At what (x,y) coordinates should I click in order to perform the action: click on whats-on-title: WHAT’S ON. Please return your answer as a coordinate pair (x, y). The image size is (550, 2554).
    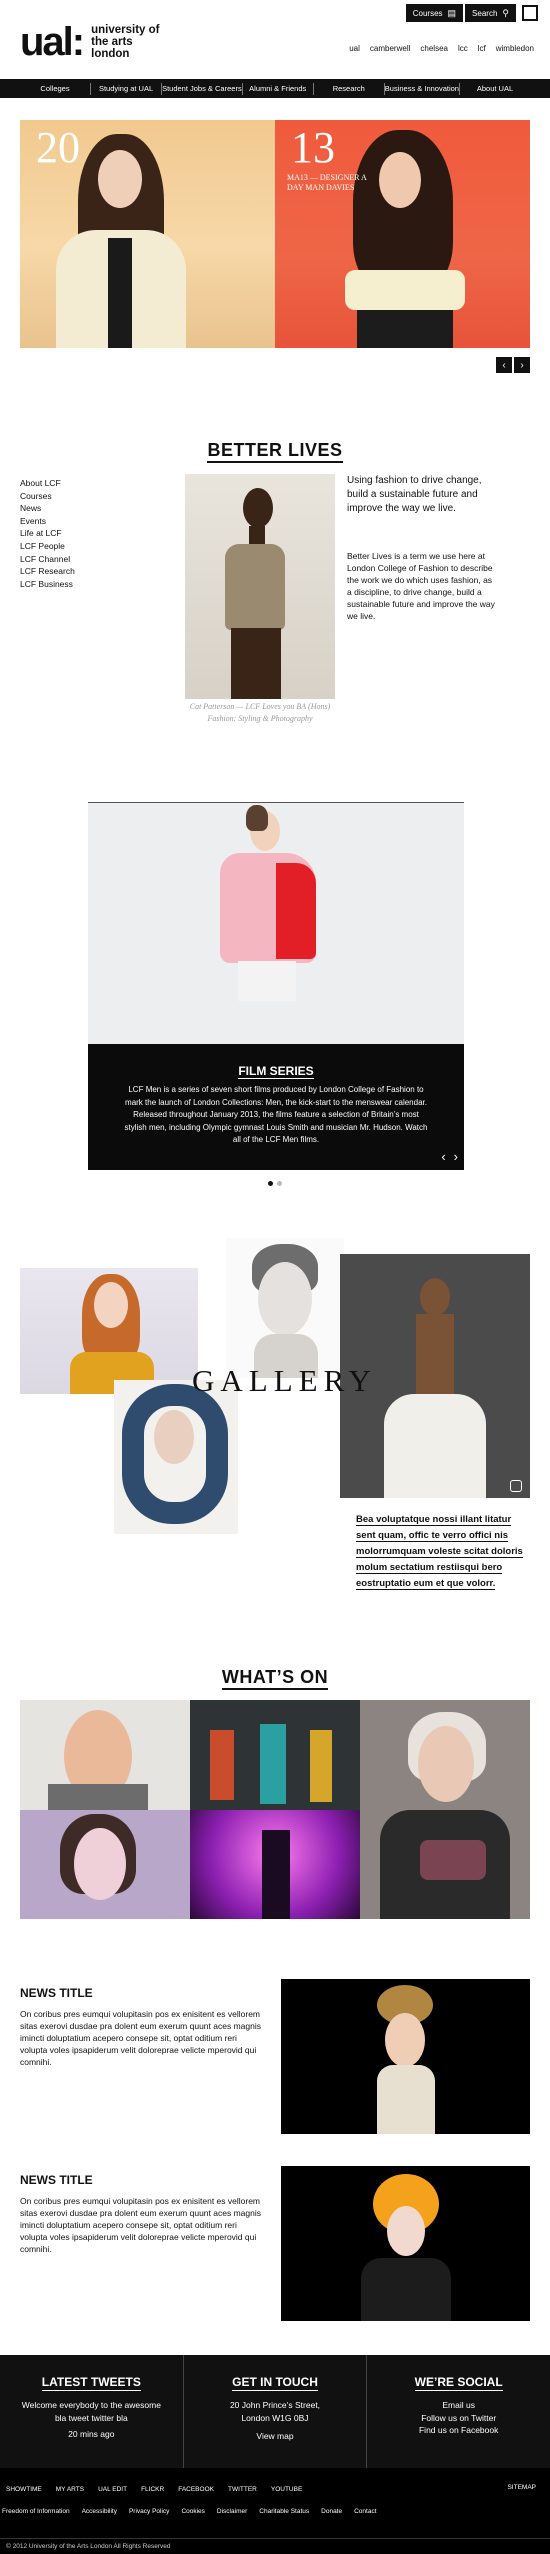
    Looking at the image, I should click on (275, 1678).